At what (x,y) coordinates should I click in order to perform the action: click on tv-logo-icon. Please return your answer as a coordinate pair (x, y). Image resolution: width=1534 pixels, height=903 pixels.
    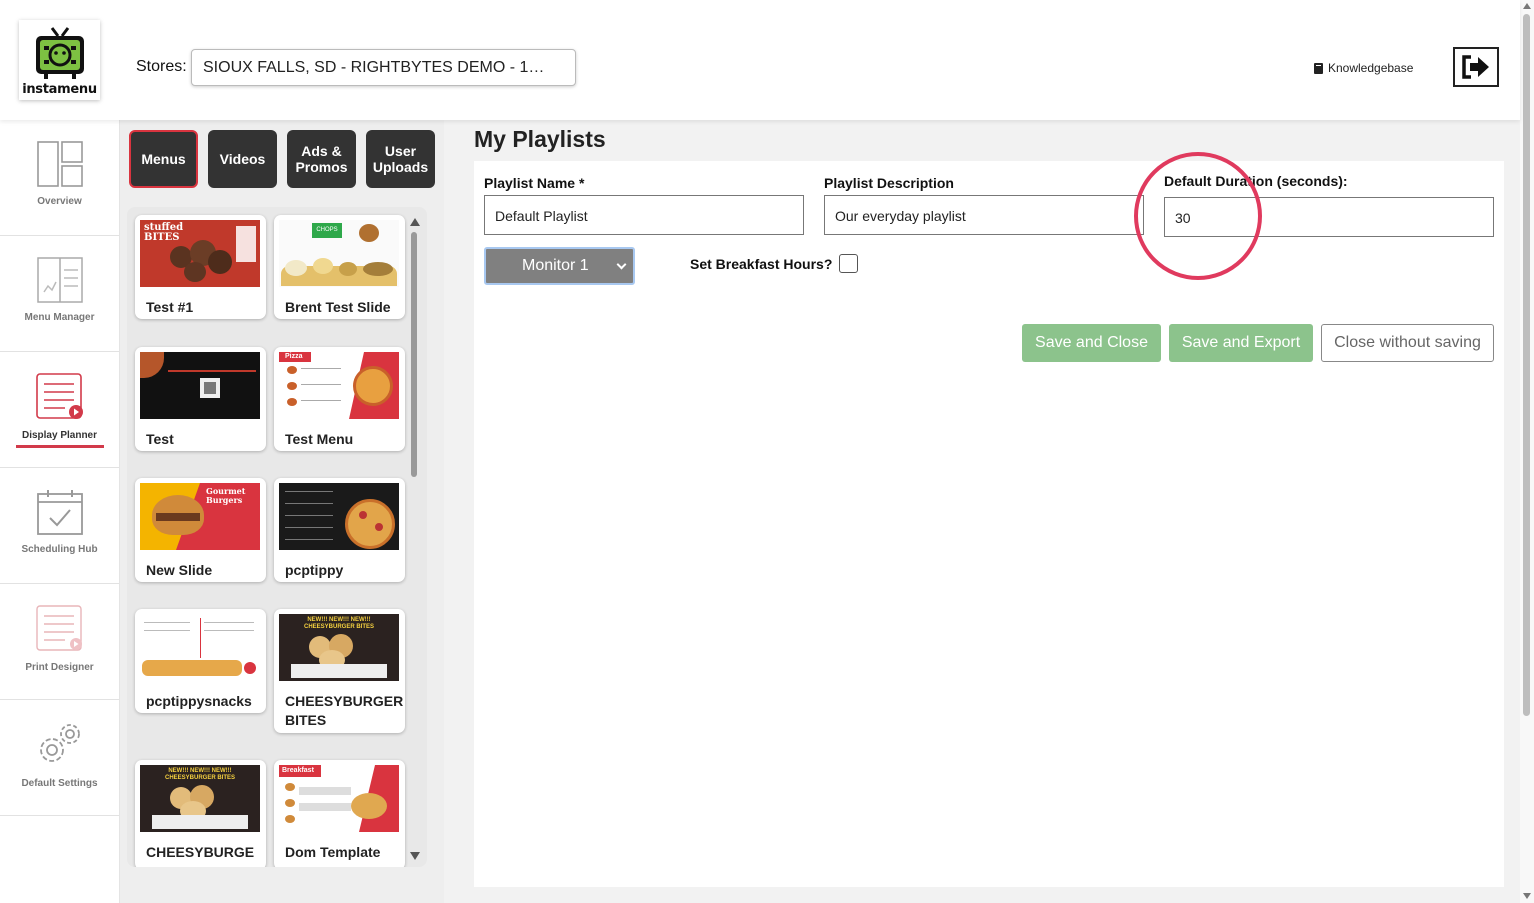
    Looking at the image, I should click on (59, 53).